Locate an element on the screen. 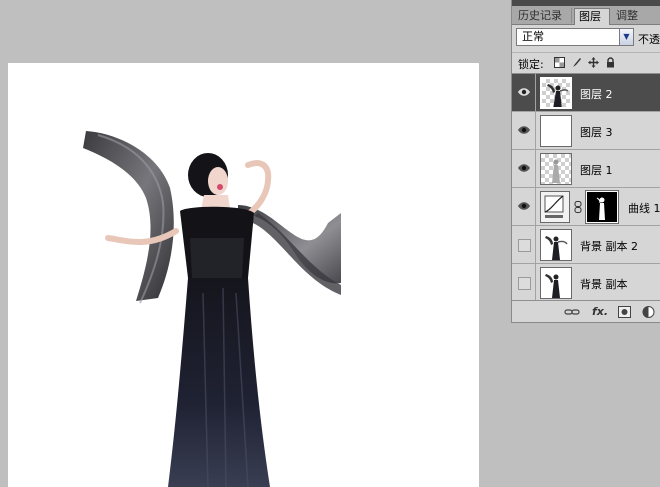 The width and height of the screenshot is (660, 487). adjustment-icon is located at coordinates (648, 312).